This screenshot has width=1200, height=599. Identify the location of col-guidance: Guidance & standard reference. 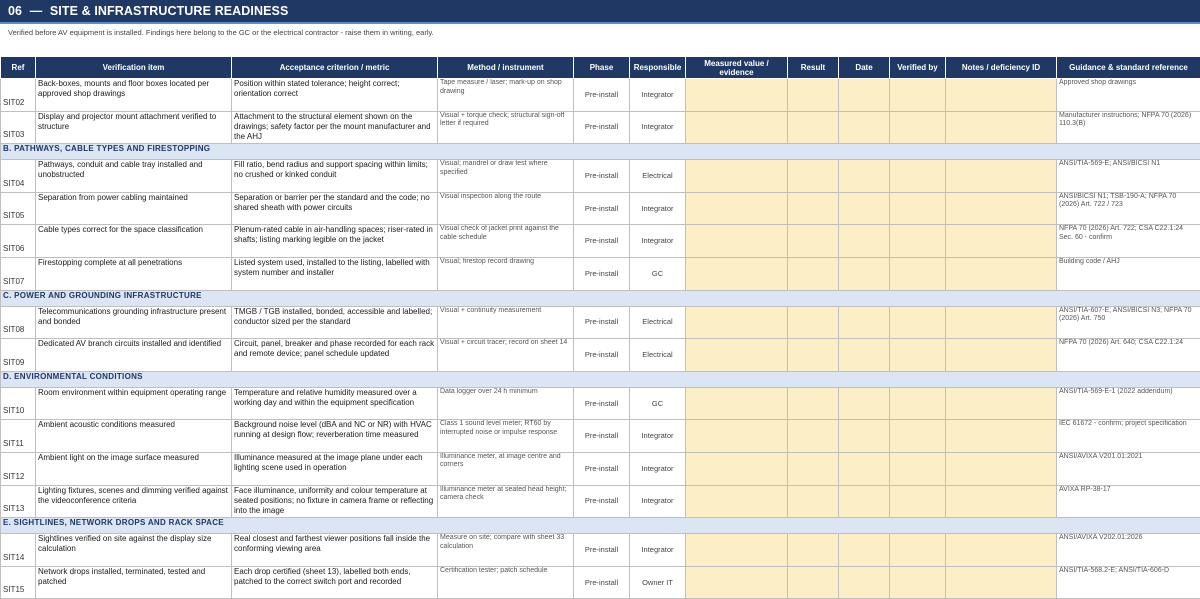
(1128, 68).